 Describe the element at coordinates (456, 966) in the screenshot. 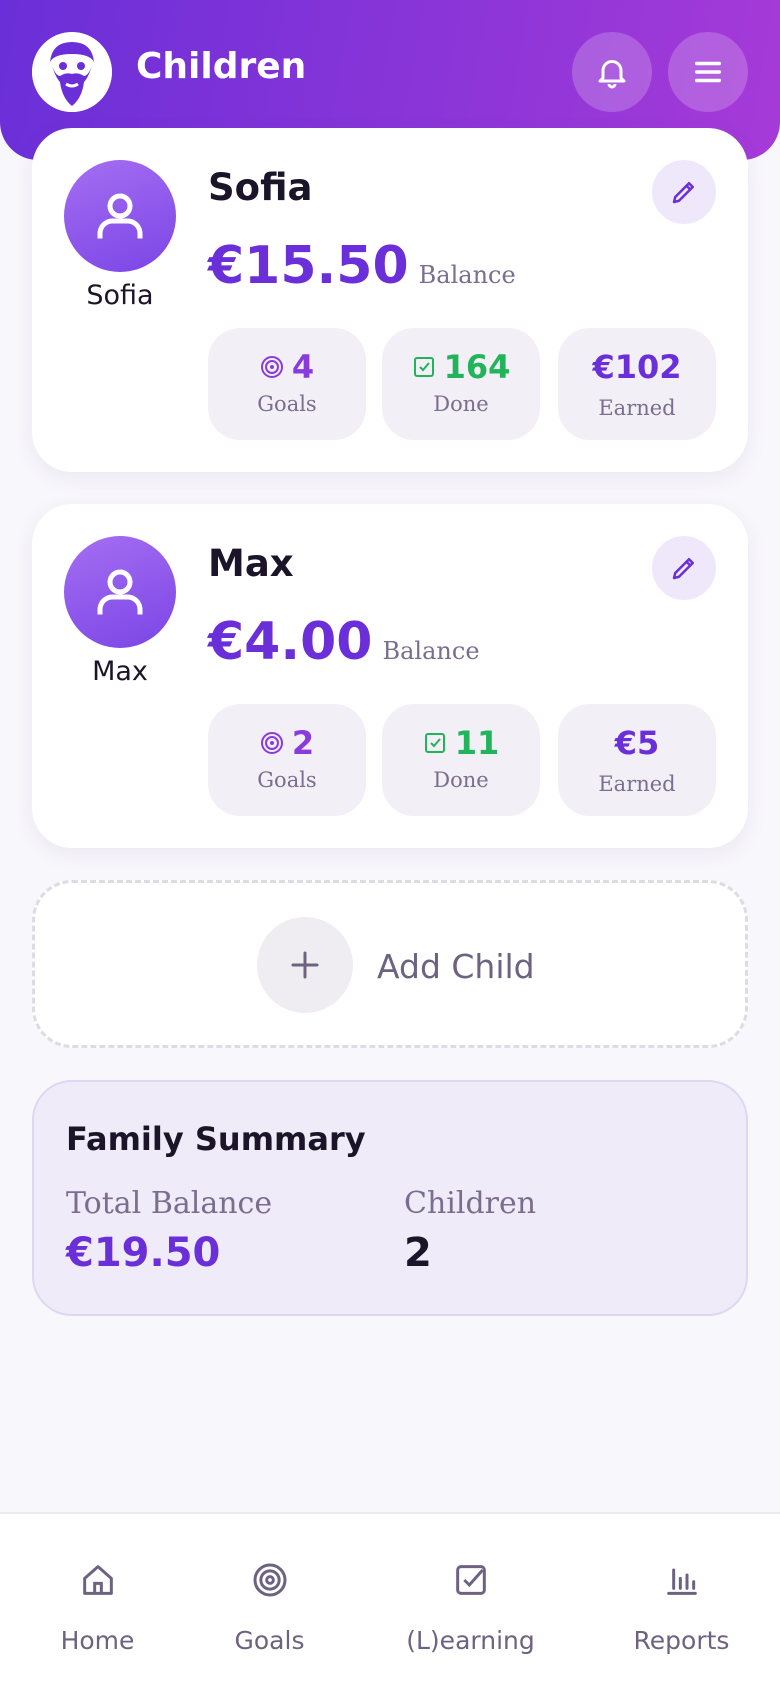

I see `add-child-label: Add Child` at that location.